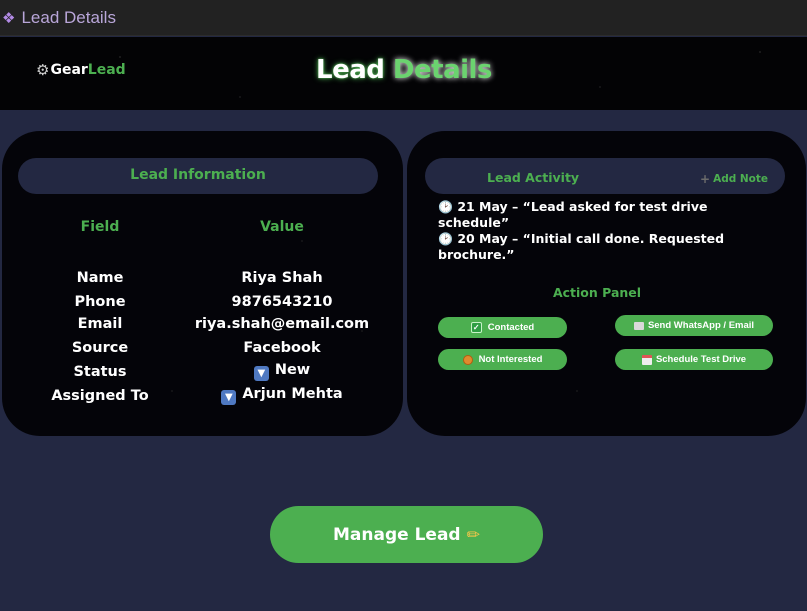  I want to click on schedule-test-drive-button: Schedule Test Drive, so click(694, 359).